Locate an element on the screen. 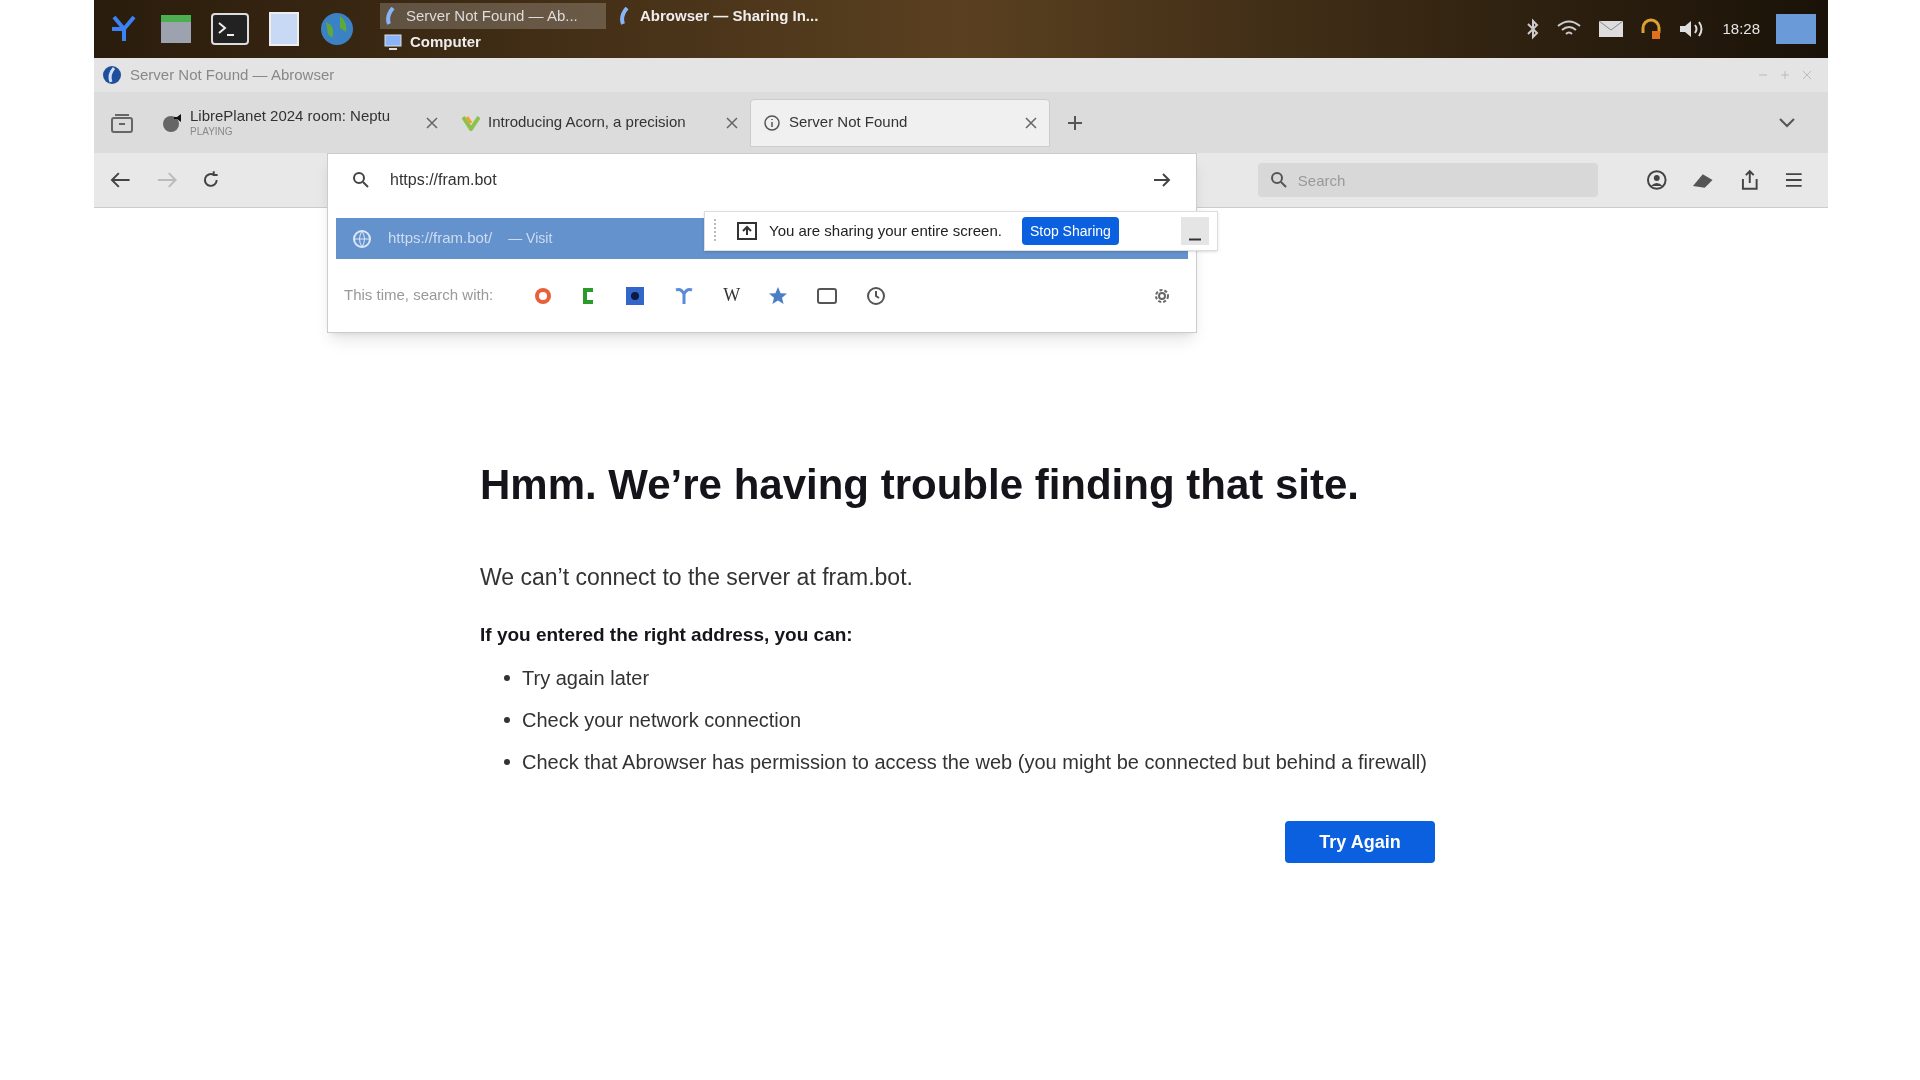  error-heading: Hmm. We’re having trouble finding that site. is located at coordinates (920, 485).